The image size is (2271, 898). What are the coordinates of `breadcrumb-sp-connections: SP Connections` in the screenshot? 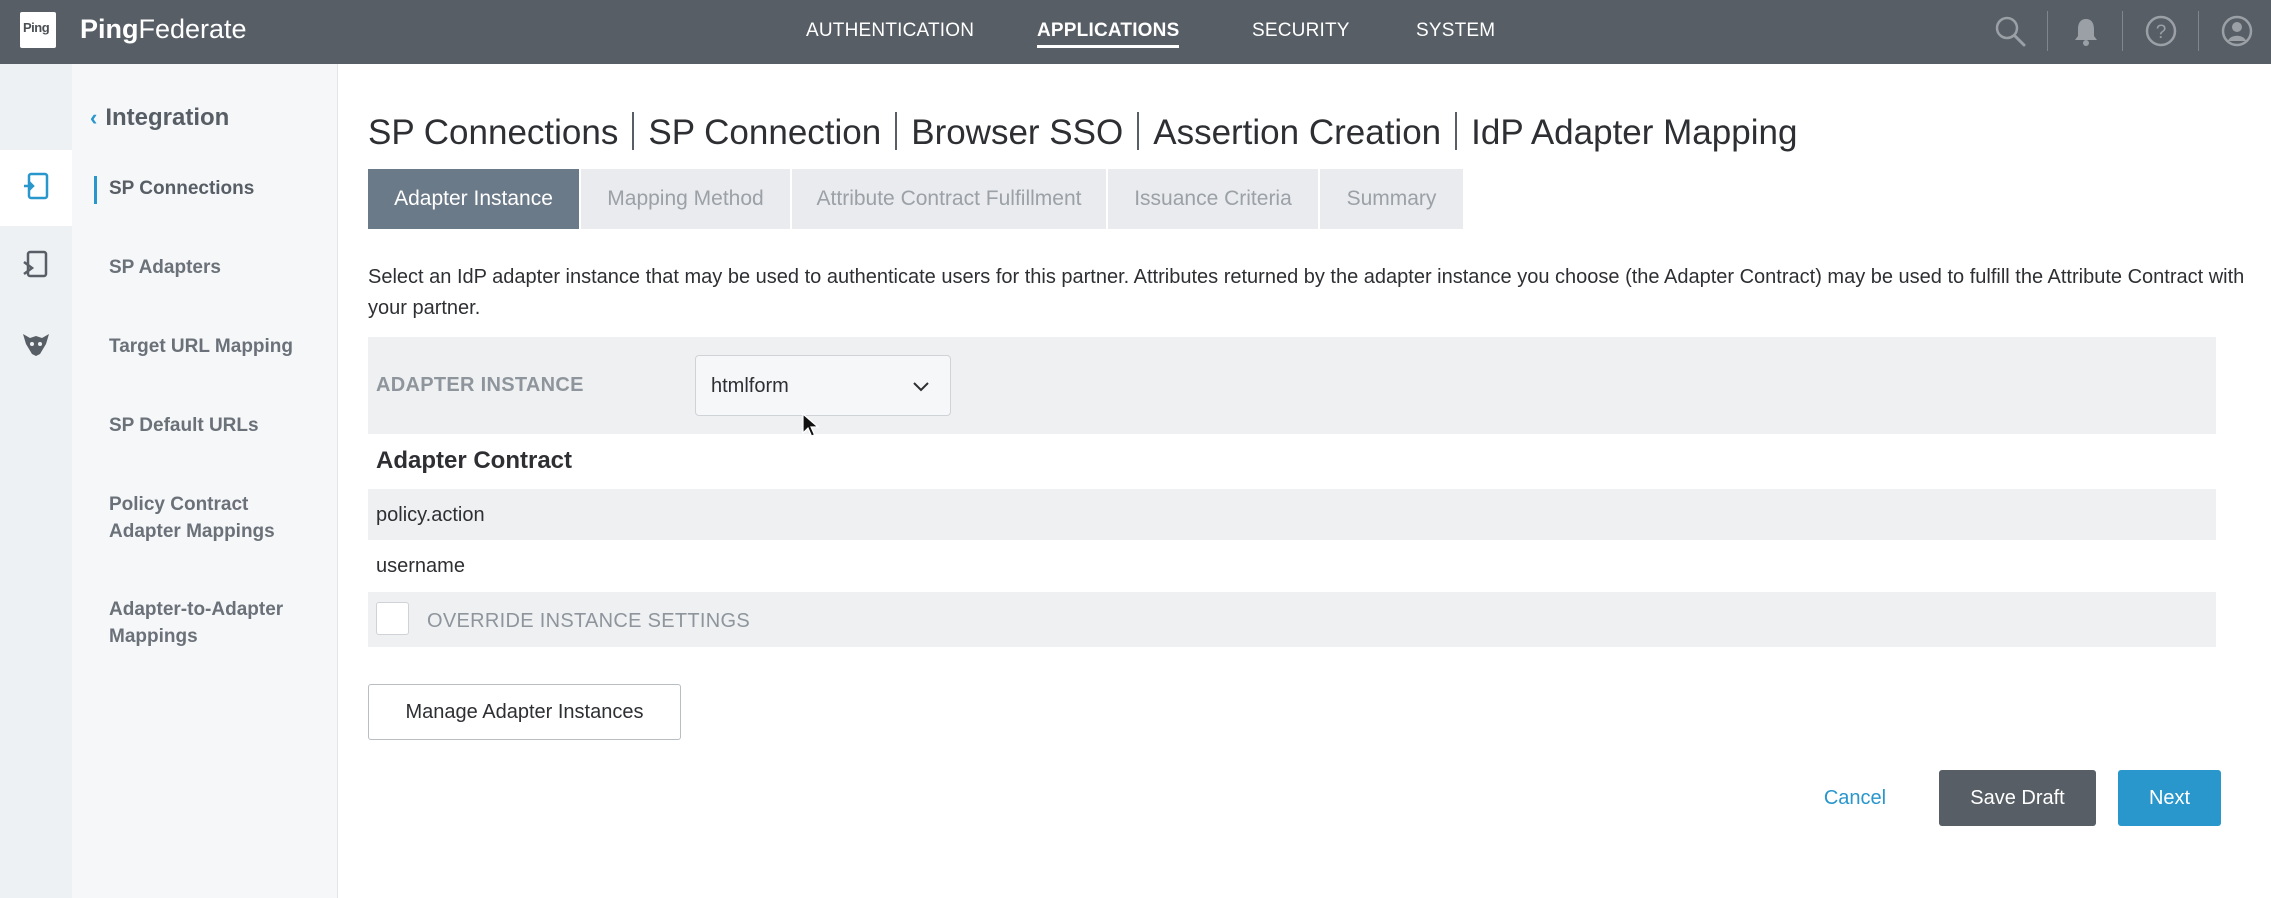 It's located at (493, 132).